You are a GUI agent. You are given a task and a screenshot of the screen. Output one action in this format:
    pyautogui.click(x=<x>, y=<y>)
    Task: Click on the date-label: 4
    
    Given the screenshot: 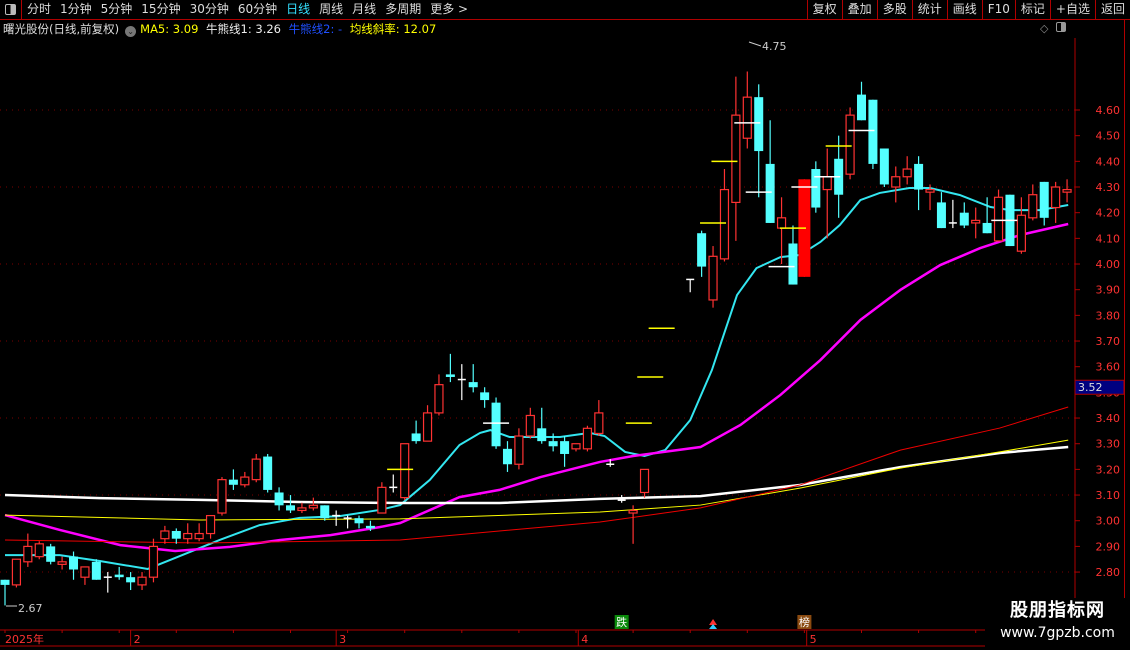 What is the action you would take?
    pyautogui.click(x=584, y=639)
    